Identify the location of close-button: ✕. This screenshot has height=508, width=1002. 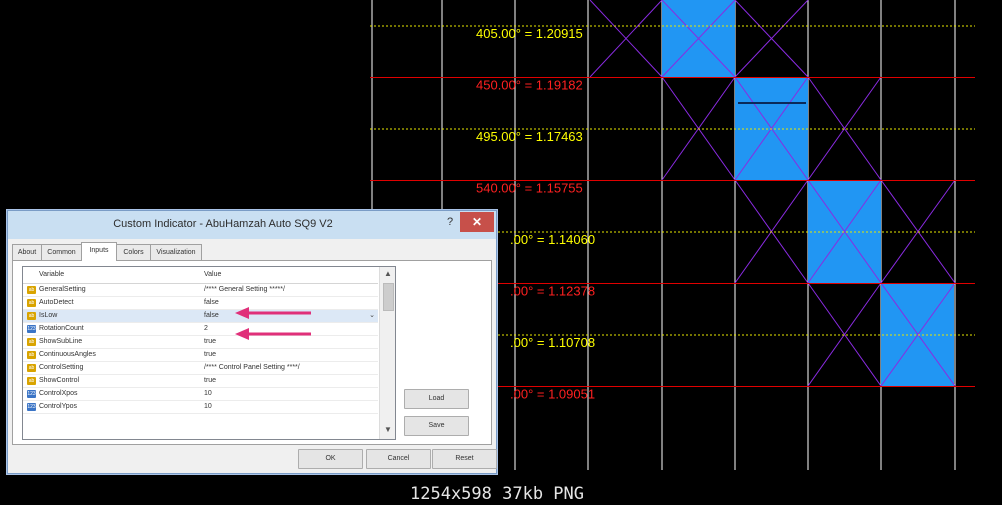
(477, 222).